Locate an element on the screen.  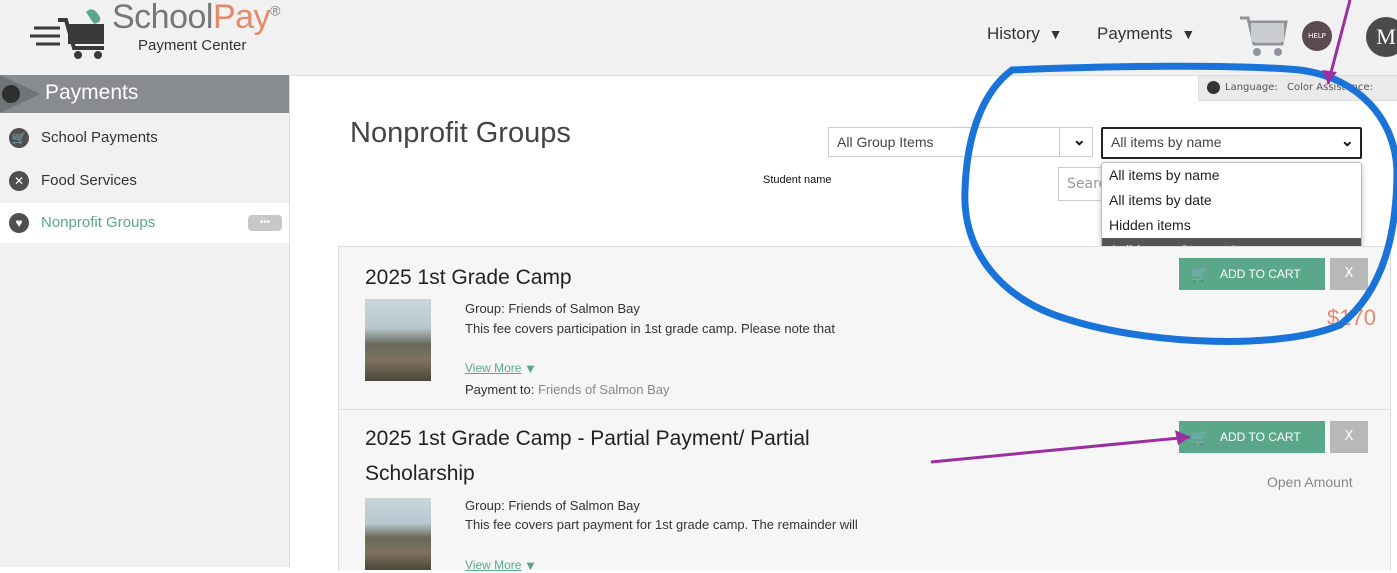
globe-icon is located at coordinates (1213, 87).